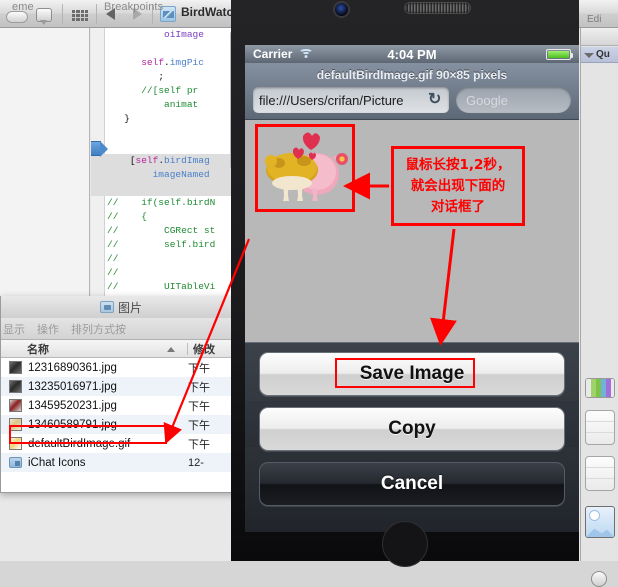 This screenshot has width=618, height=587. What do you see at coordinates (181, 104) in the screenshot?
I see `code-token: animat` at bounding box center [181, 104].